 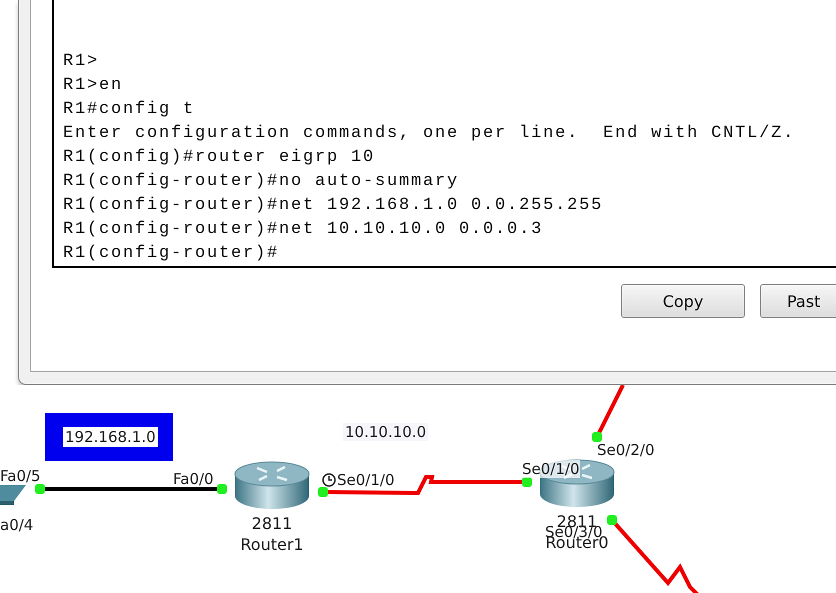 What do you see at coordinates (261, 182) in the screenshot?
I see `terminal-line: R1(config-router)#no auto-summary` at bounding box center [261, 182].